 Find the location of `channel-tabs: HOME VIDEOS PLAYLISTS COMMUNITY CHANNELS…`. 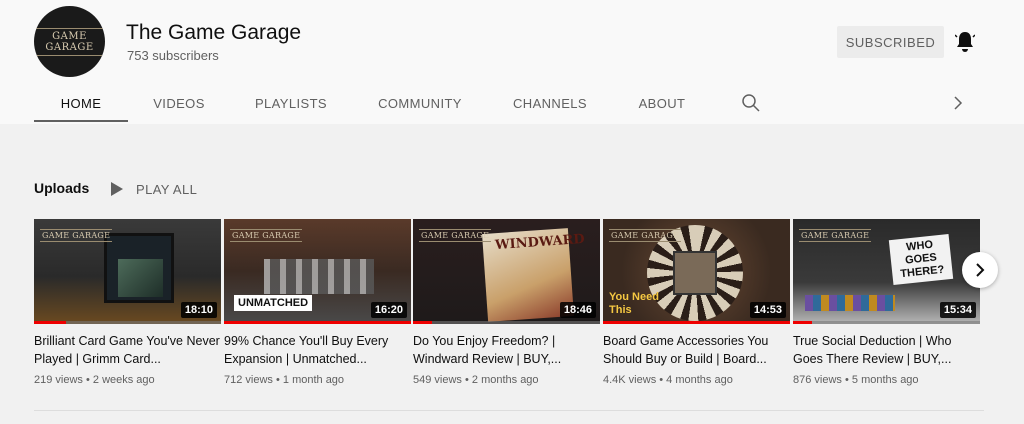

channel-tabs: HOME VIDEOS PLAYLISTS COMMUNITY CHANNELS… is located at coordinates (512, 104).